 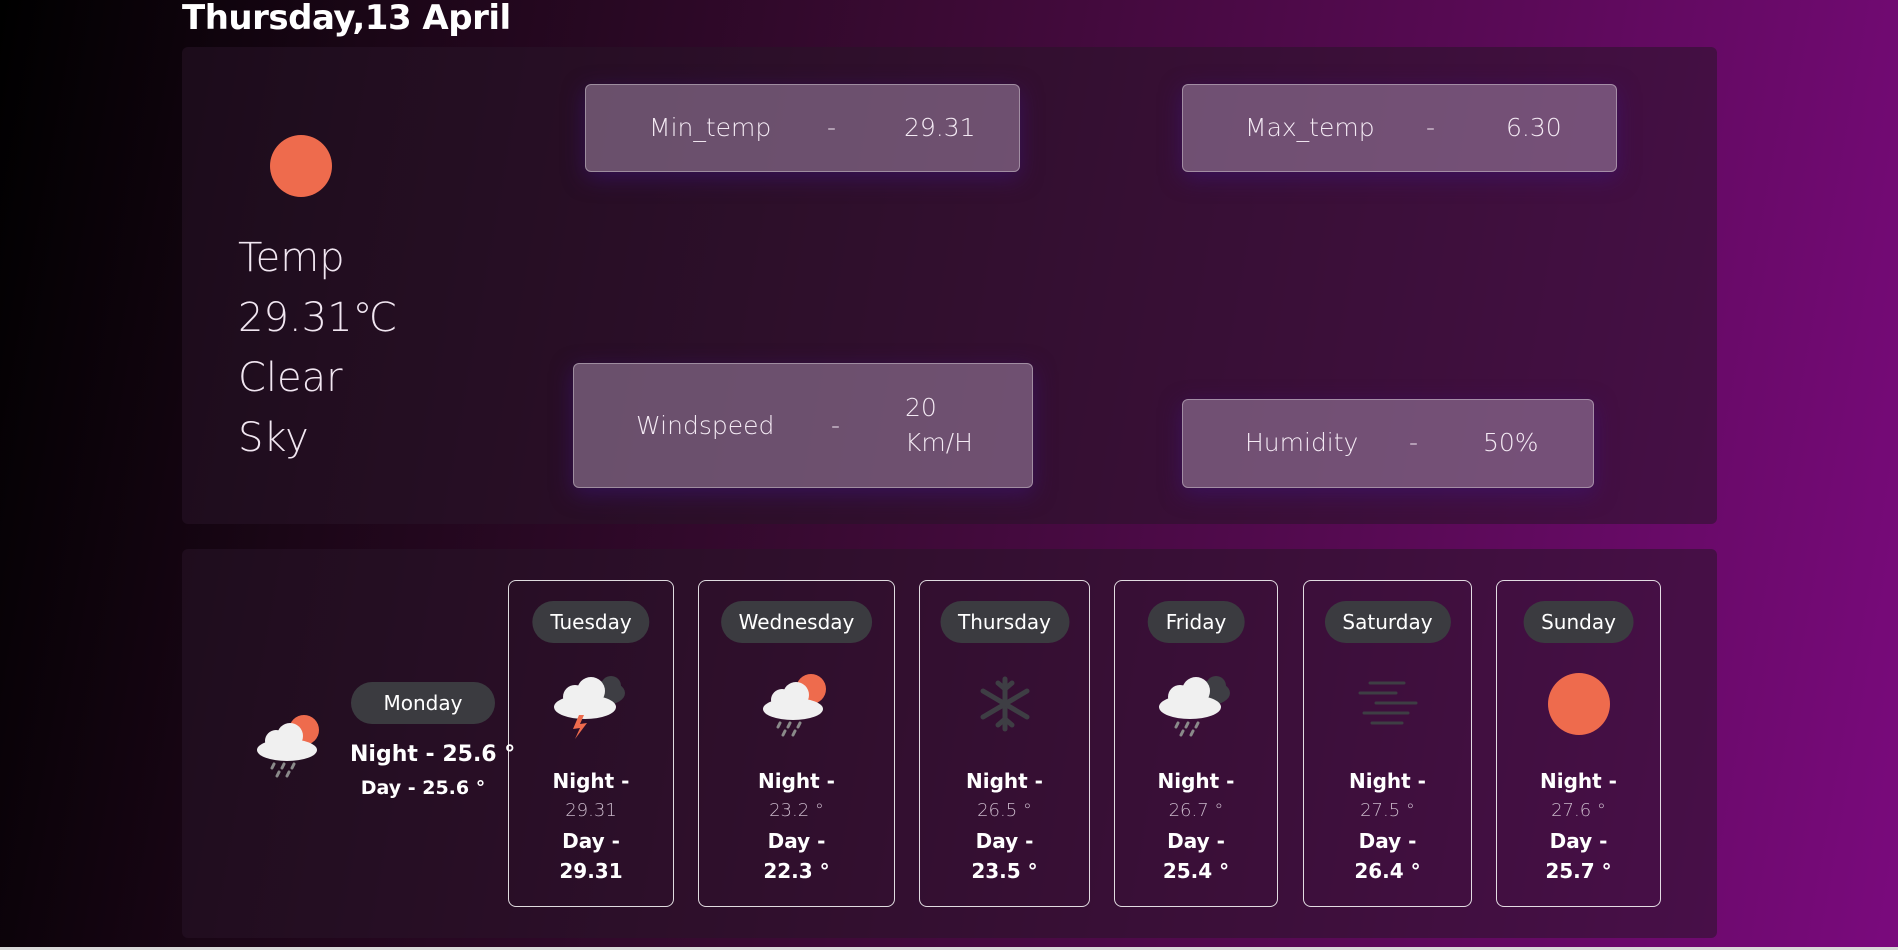 What do you see at coordinates (1196, 810) in the screenshot?
I see `night-temp: 26.7 °` at bounding box center [1196, 810].